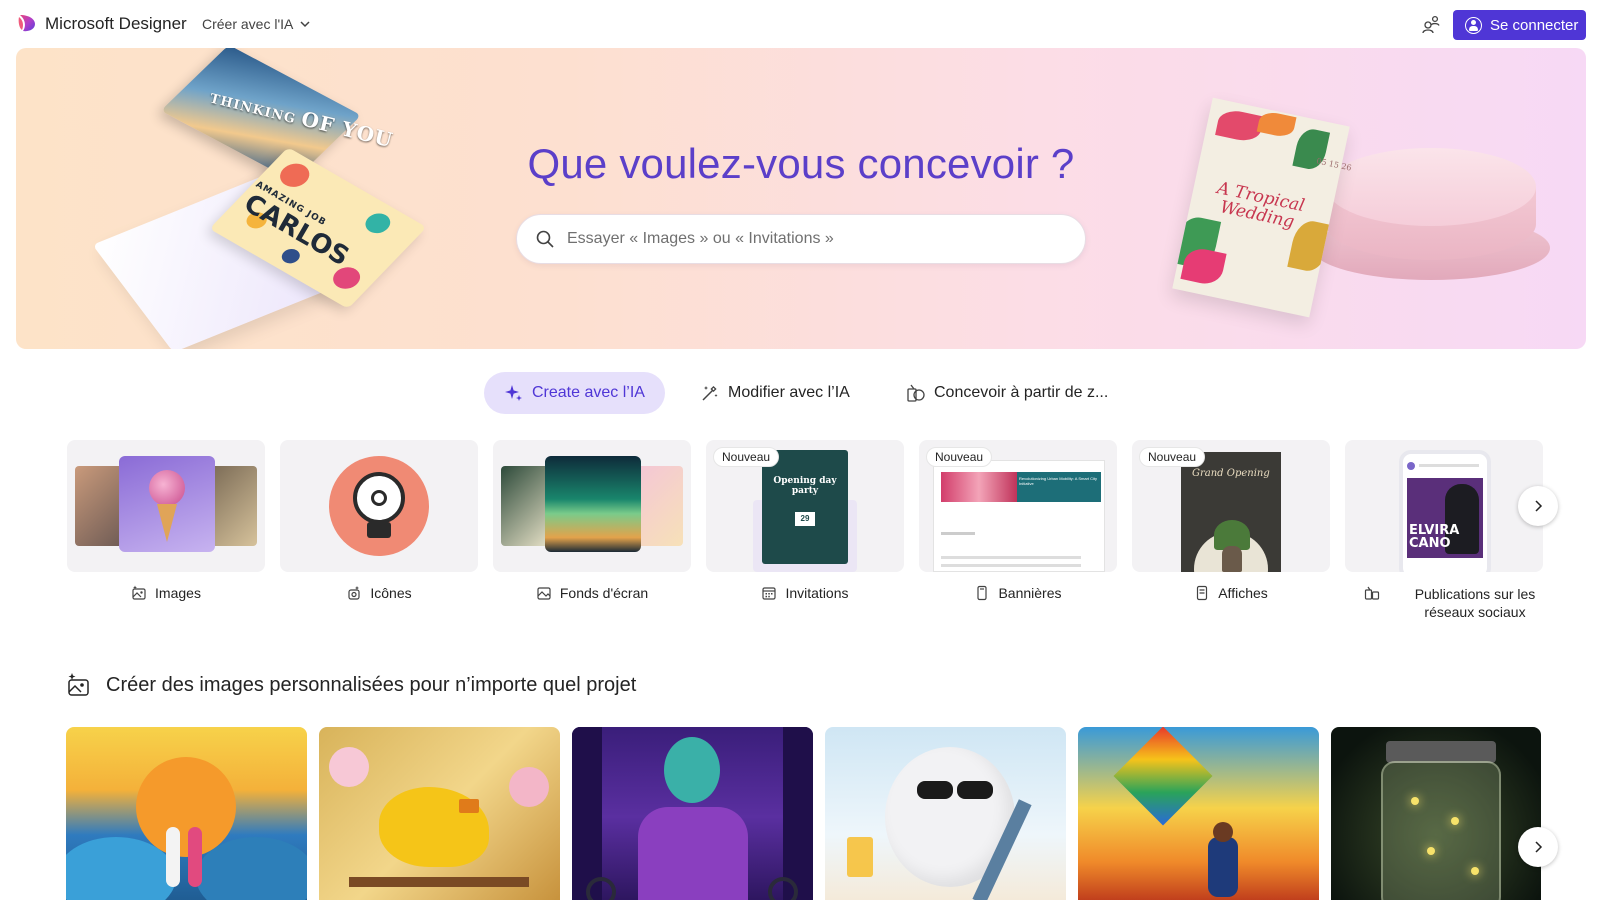  Describe the element at coordinates (545, 239) in the screenshot. I see `search-icon` at that location.